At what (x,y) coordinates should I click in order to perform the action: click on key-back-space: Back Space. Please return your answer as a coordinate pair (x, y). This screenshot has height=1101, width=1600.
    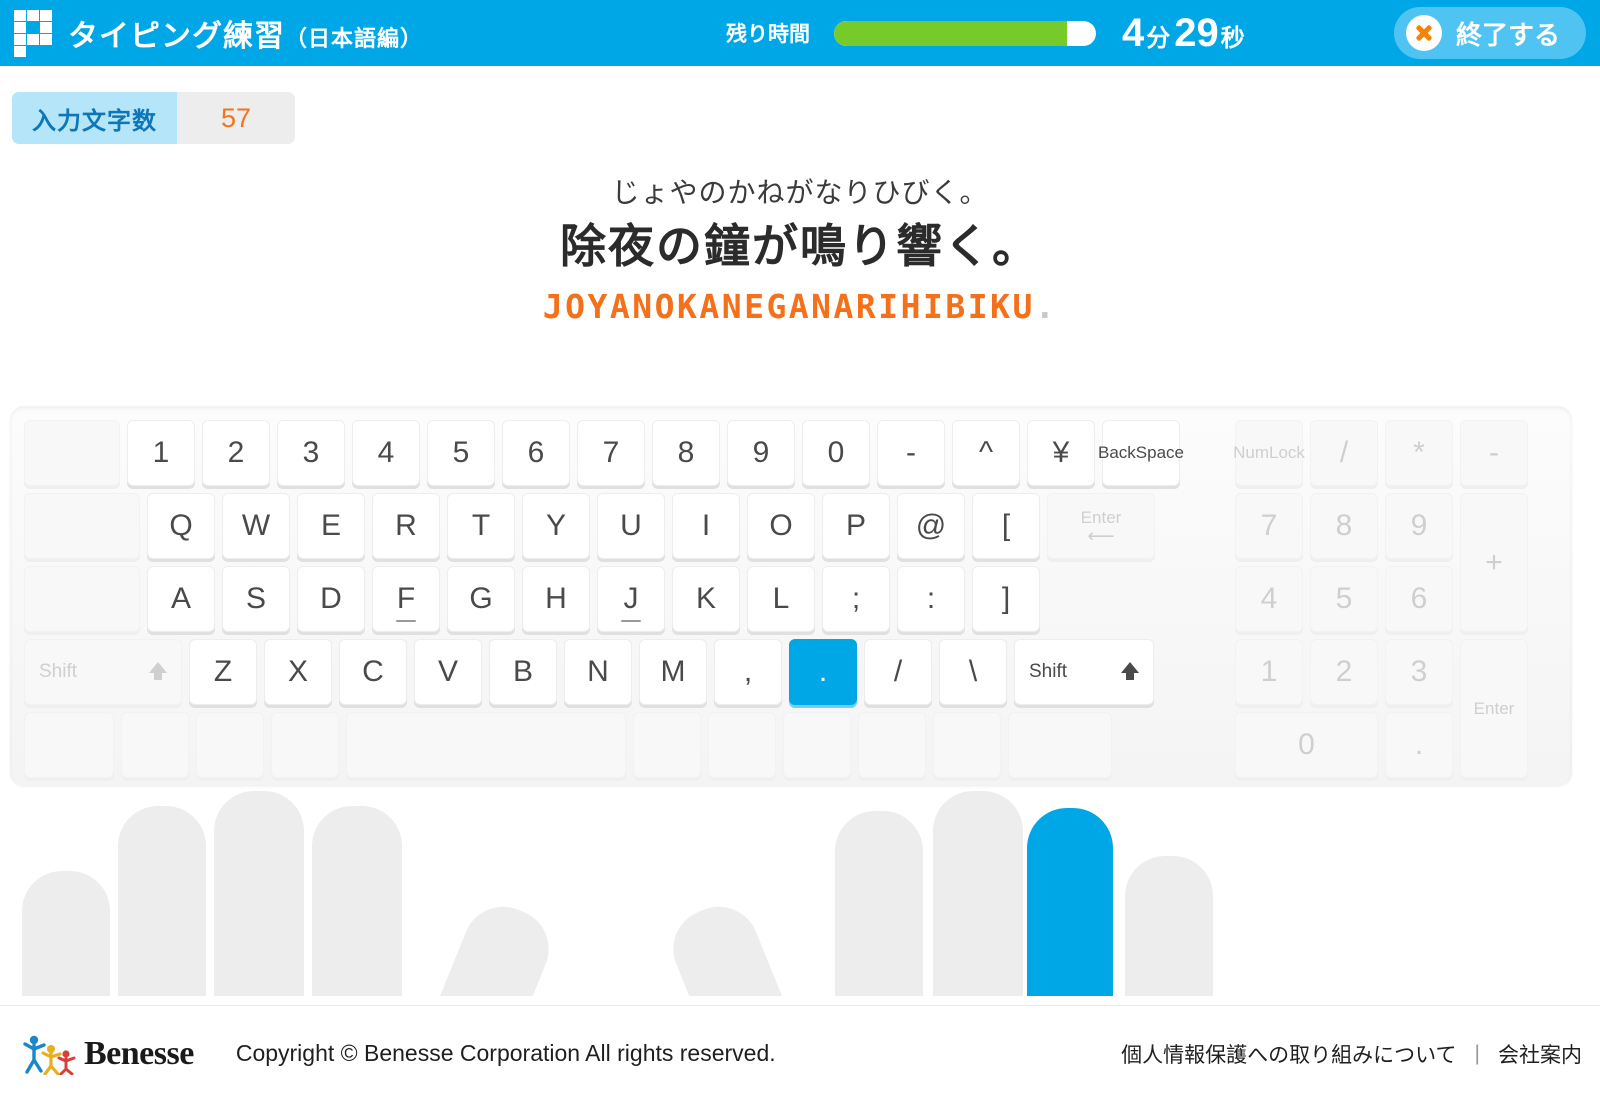
    Looking at the image, I should click on (1141, 453).